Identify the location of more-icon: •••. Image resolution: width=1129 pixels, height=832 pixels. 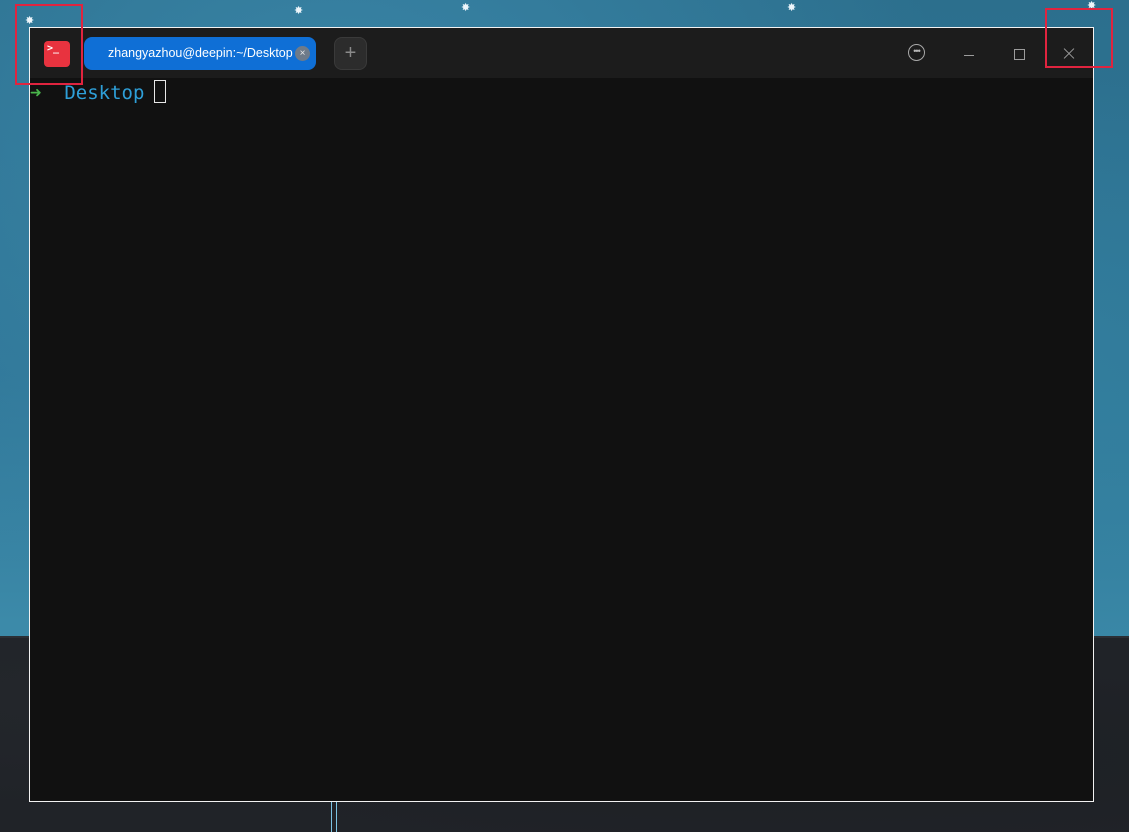
(916, 52).